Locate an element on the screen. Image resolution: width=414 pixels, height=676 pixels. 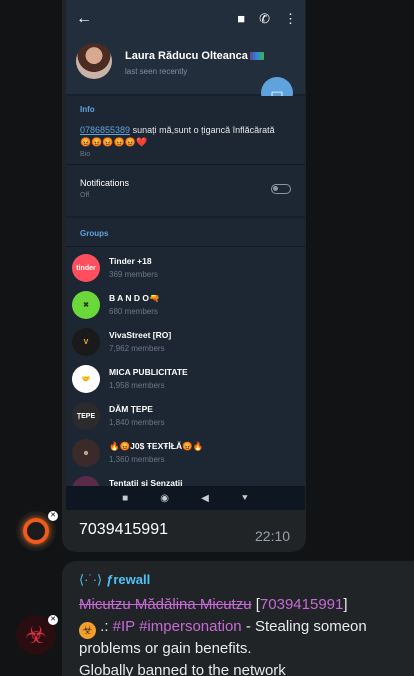
user-id-link: 7039415991 is located at coordinates (301, 604).